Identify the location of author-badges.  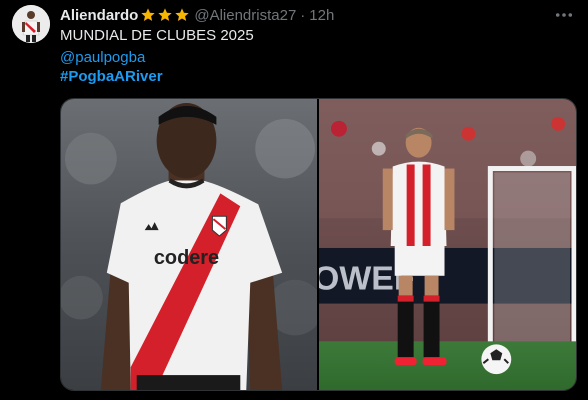
(165, 15).